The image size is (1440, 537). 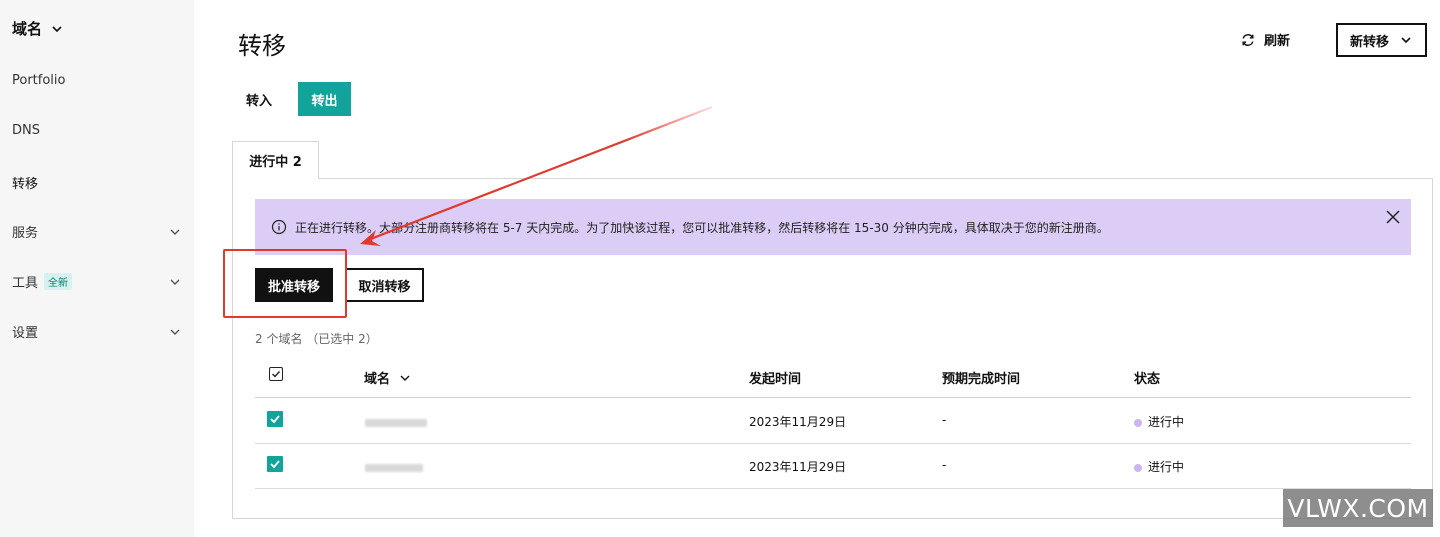 What do you see at coordinates (1358, 508) in the screenshot?
I see `watermark: VLWX.COM` at bounding box center [1358, 508].